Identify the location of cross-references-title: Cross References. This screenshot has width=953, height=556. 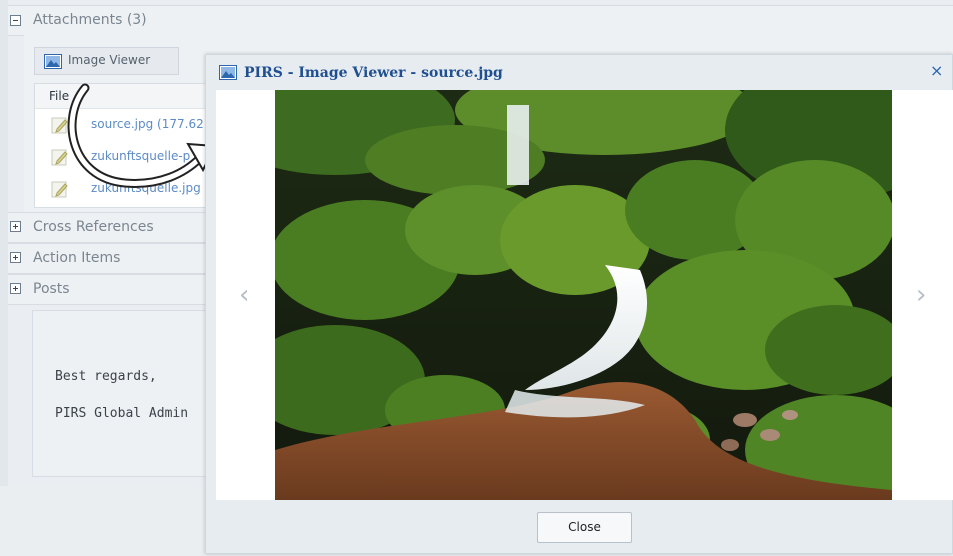
(93, 227).